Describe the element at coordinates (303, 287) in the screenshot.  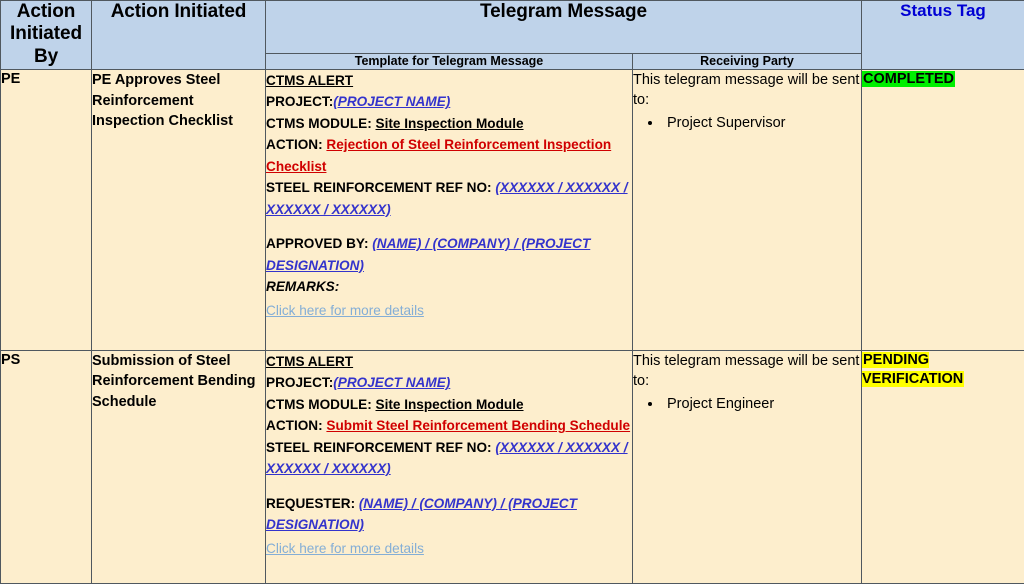
I see `remarks-label: REMARKS:` at that location.